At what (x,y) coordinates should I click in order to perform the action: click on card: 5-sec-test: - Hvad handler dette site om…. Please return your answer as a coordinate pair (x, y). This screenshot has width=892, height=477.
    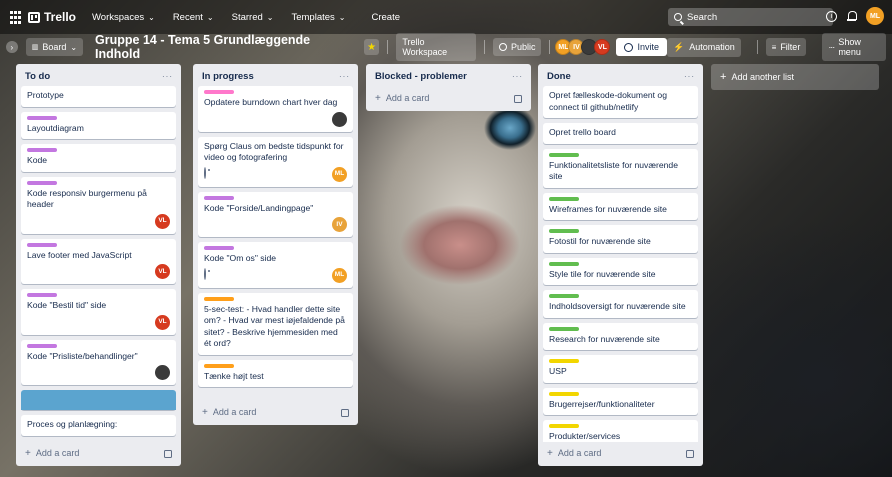
    Looking at the image, I should click on (275, 323).